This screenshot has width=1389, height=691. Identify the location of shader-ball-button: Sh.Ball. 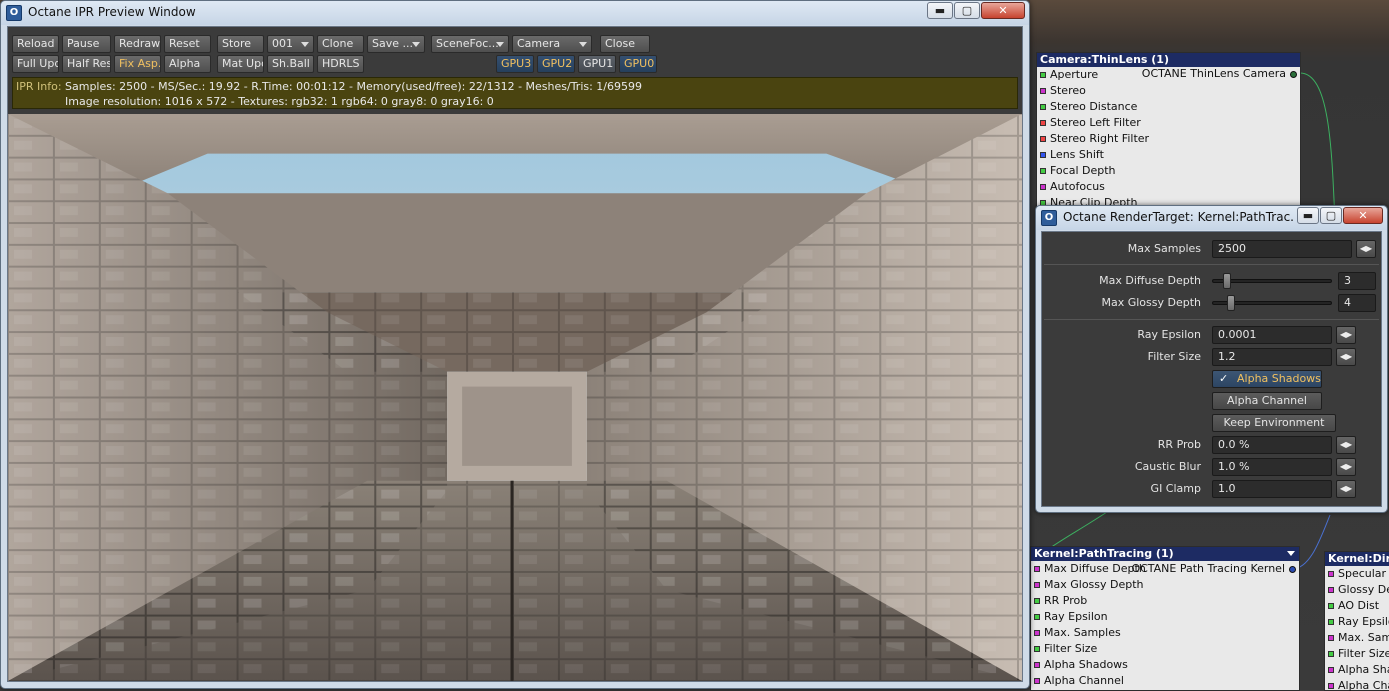
(290, 64).